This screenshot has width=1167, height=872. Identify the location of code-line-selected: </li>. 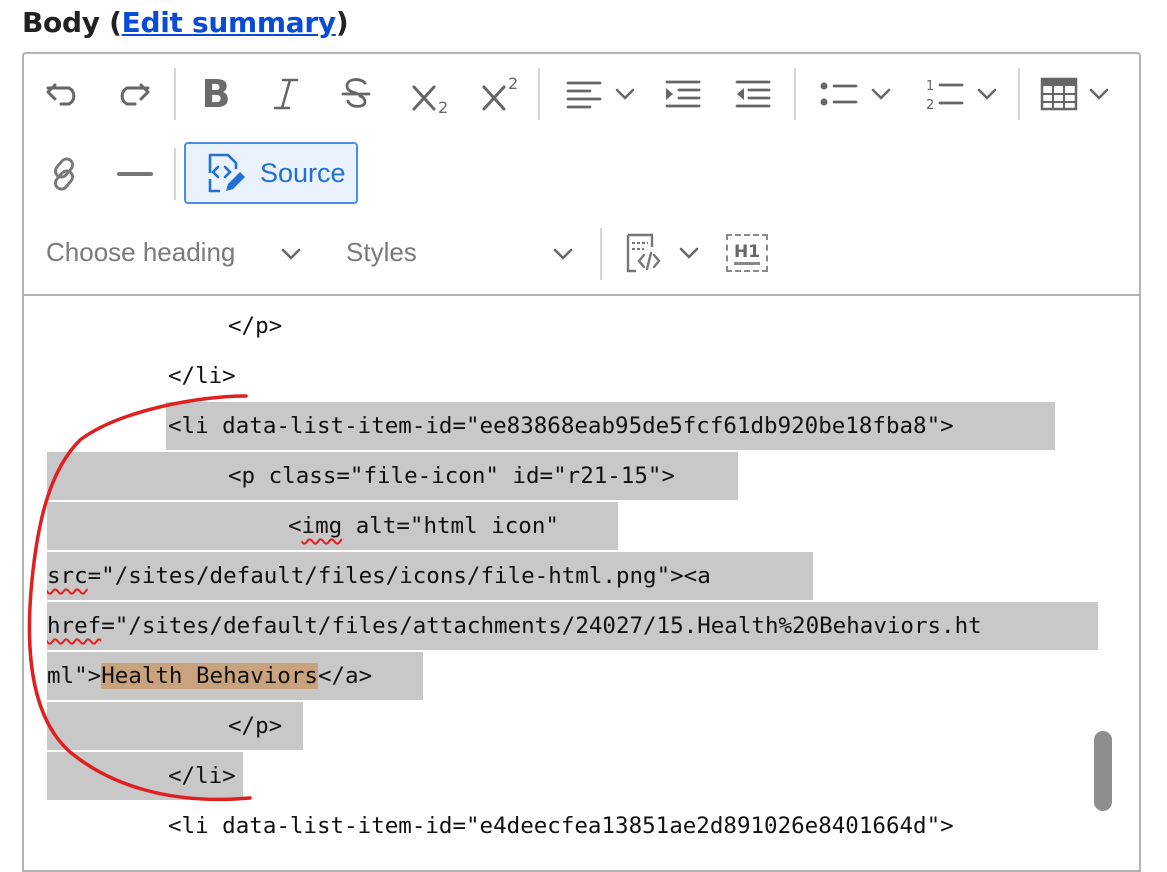
(145, 776).